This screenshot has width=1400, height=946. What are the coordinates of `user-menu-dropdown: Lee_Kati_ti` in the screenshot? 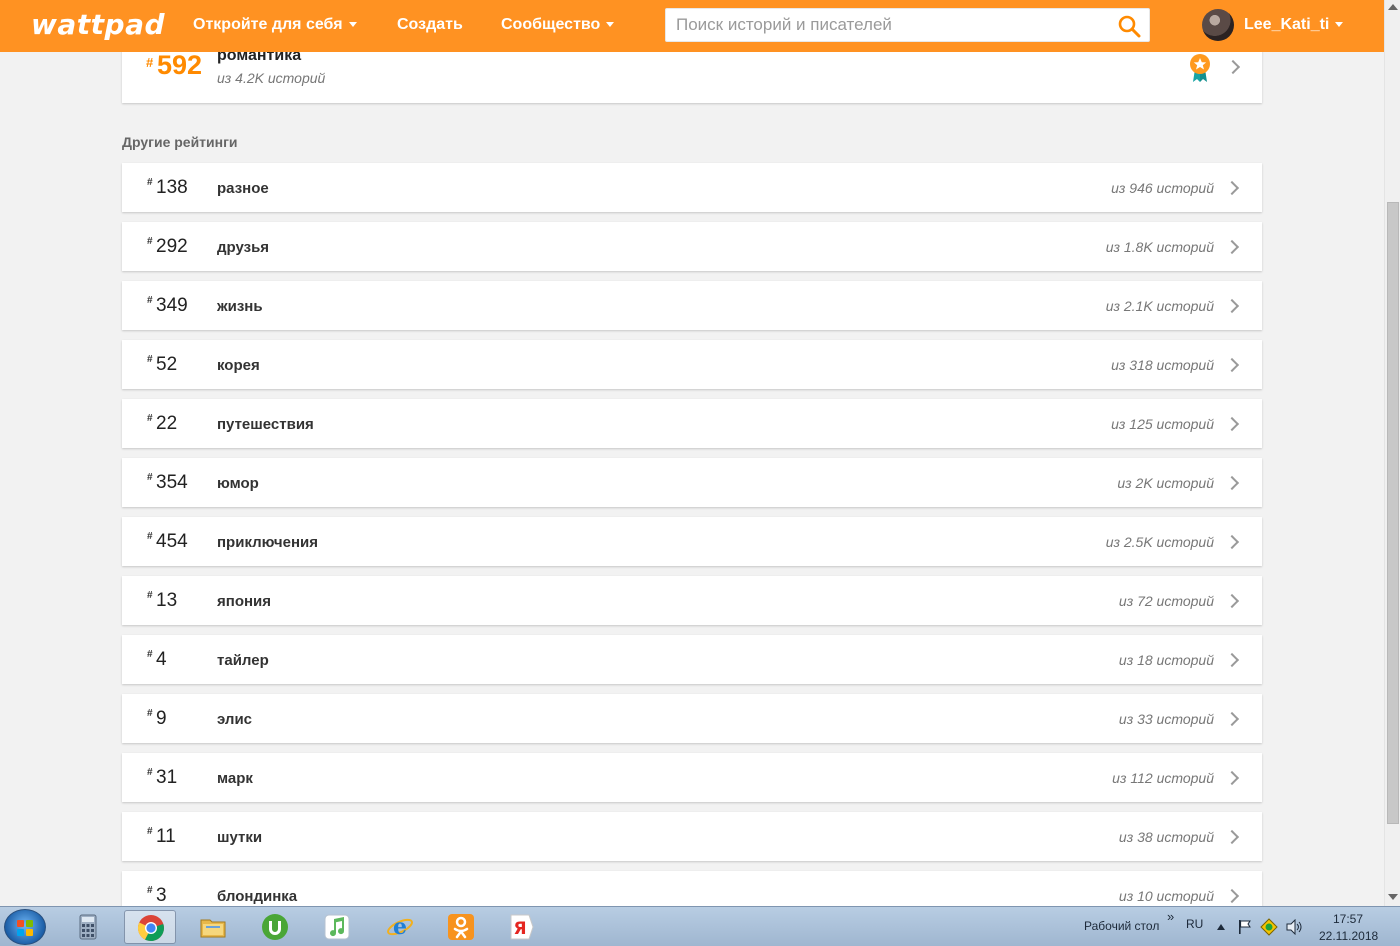 It's located at (1294, 26).